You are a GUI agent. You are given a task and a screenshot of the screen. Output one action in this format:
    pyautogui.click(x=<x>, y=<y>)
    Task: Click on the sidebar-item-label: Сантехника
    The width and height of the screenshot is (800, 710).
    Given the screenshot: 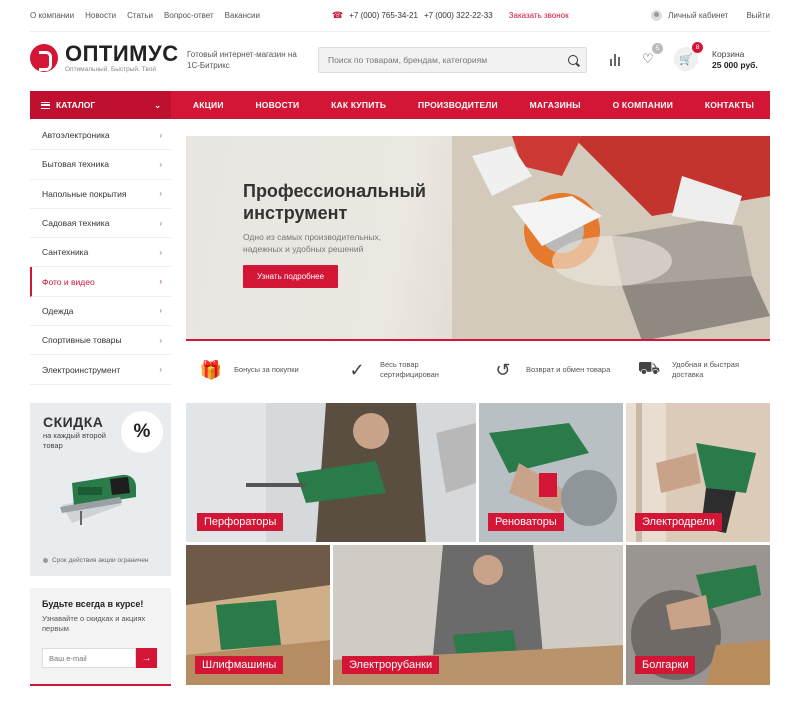 What is the action you would take?
    pyautogui.click(x=65, y=252)
    